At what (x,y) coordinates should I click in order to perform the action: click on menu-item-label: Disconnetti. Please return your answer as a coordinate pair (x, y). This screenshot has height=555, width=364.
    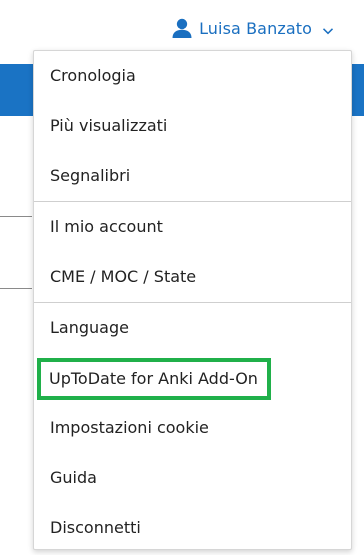
    Looking at the image, I should click on (95, 527).